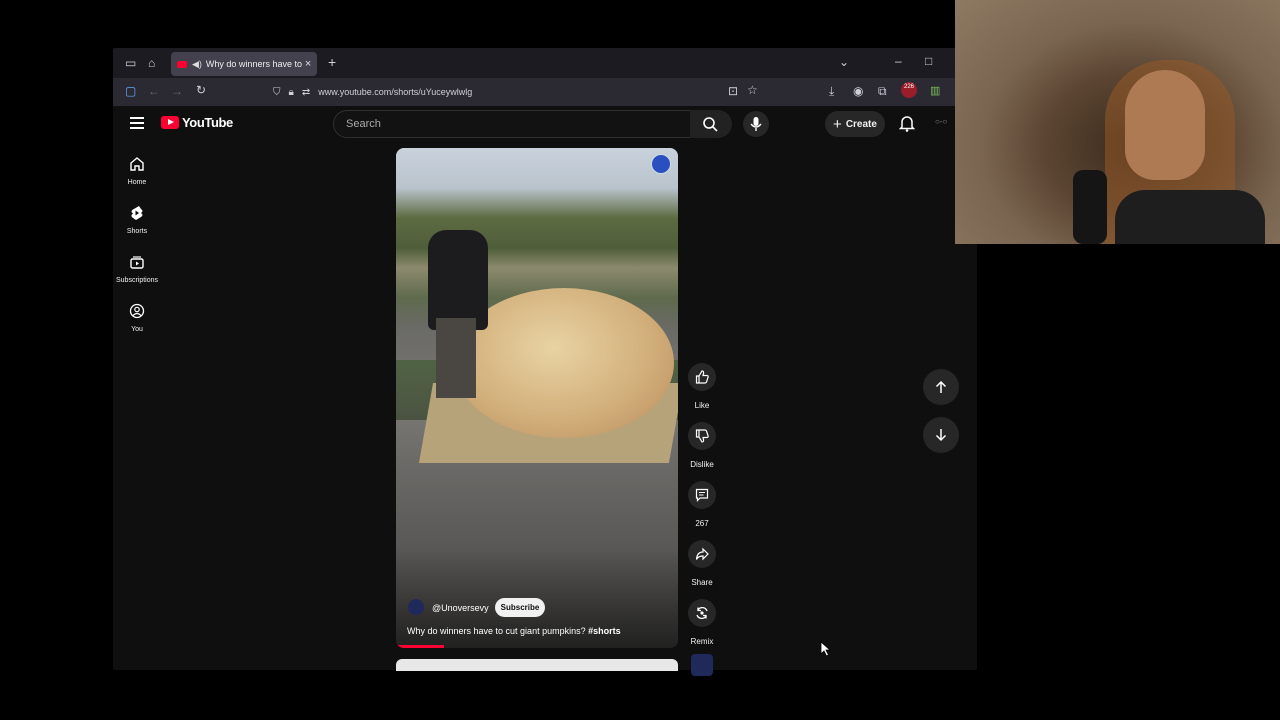 The image size is (1280, 720). Describe the element at coordinates (416, 607) in the screenshot. I see `channel-avatar` at that location.